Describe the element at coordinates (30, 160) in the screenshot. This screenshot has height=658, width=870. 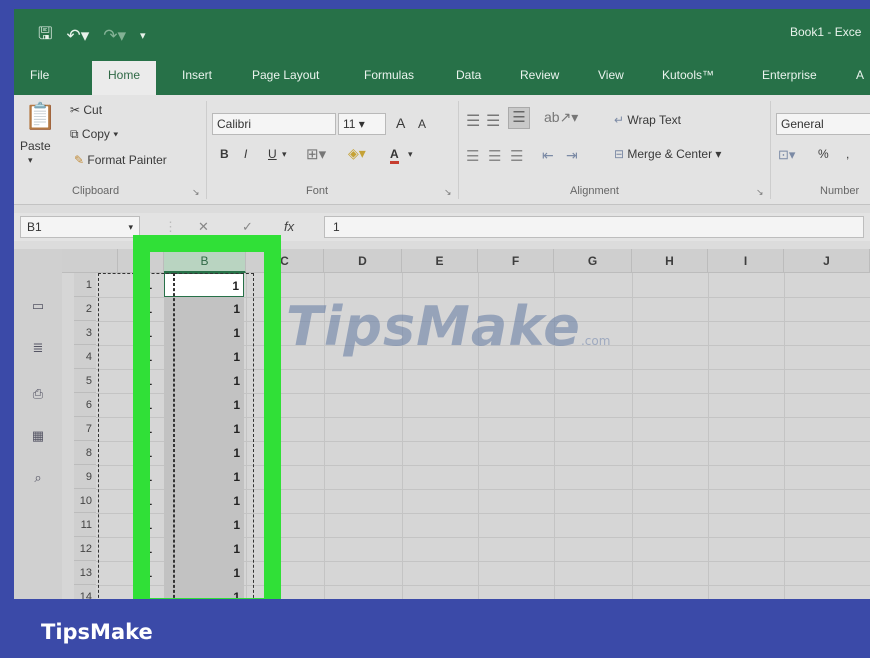
I see `paste-dropdown-icon: ▾` at that location.